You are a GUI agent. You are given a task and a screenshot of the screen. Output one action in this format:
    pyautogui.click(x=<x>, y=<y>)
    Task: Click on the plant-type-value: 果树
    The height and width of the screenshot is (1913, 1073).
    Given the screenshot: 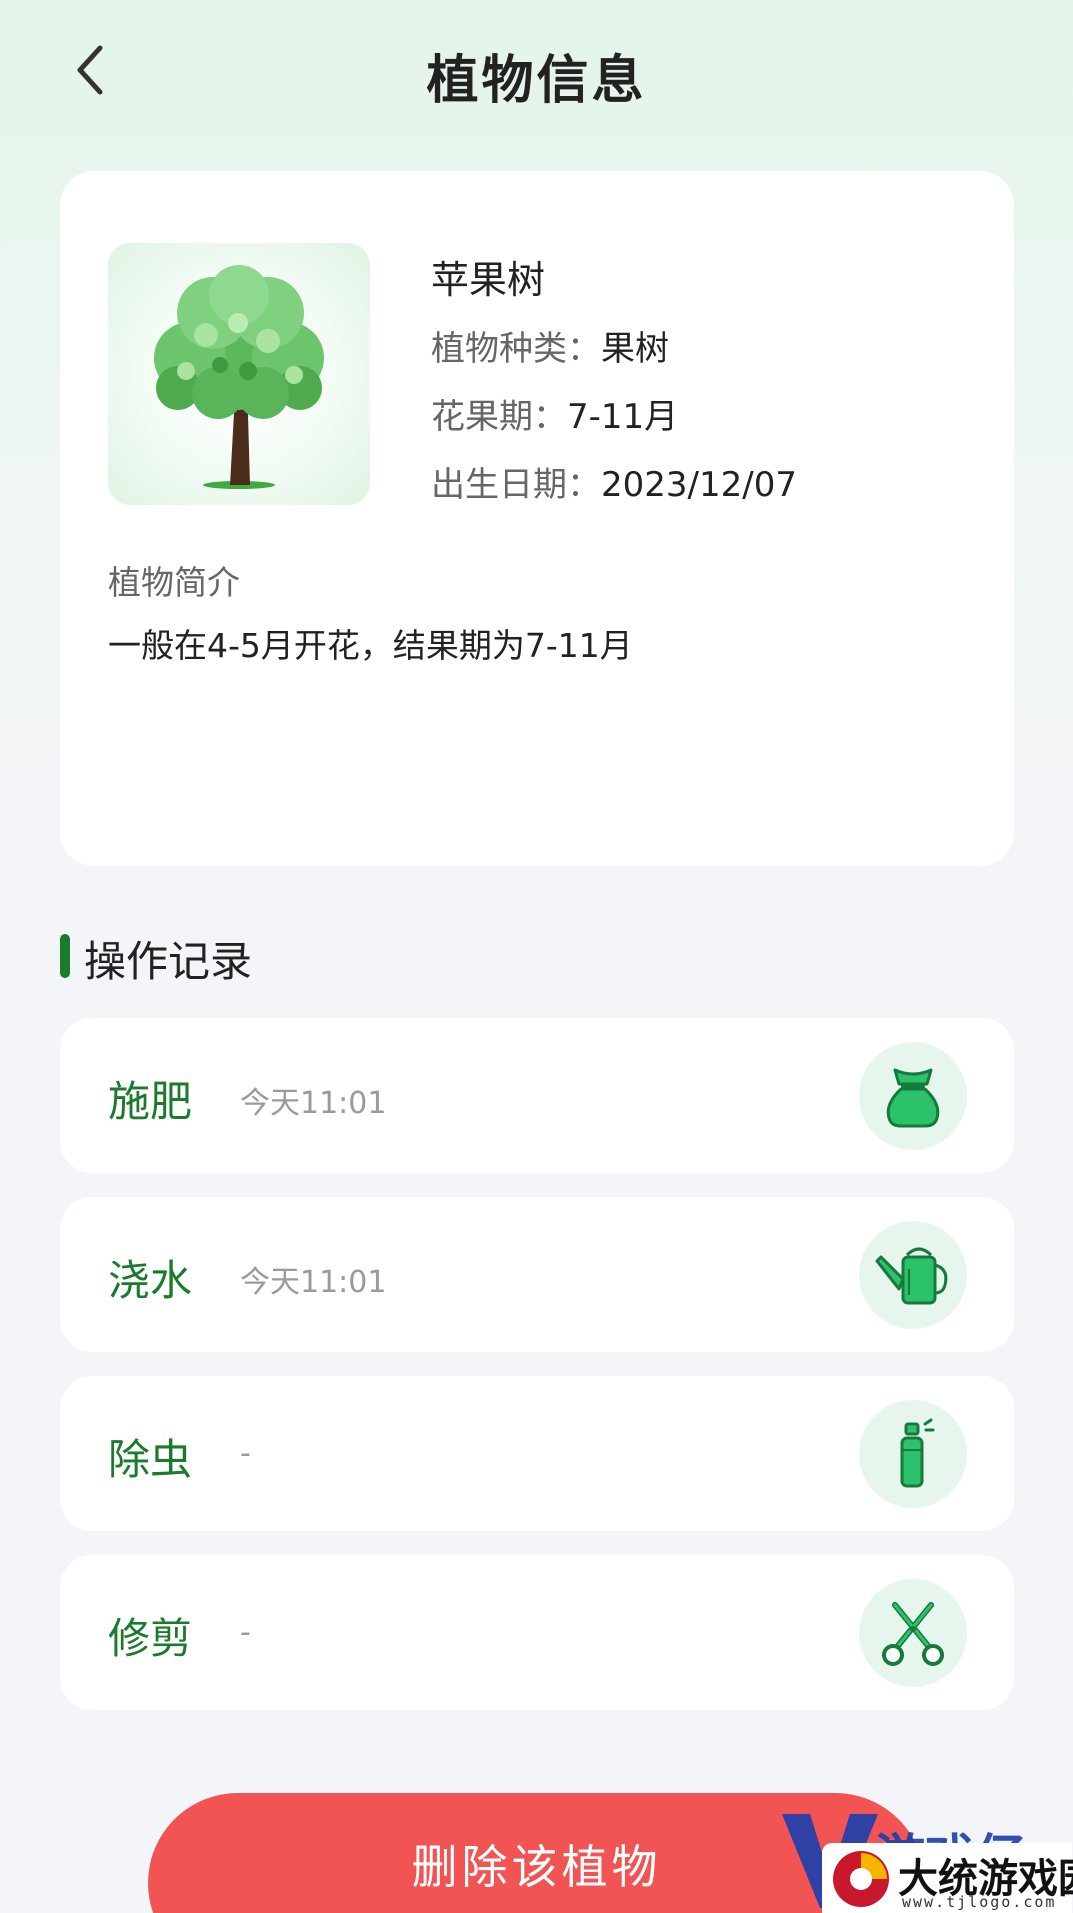 What is the action you would take?
    pyautogui.click(x=635, y=349)
    